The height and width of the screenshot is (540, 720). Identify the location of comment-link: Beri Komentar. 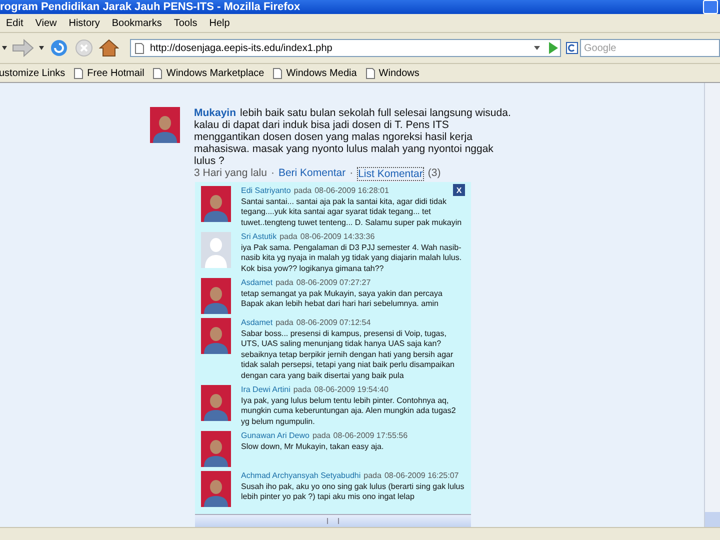
(312, 174).